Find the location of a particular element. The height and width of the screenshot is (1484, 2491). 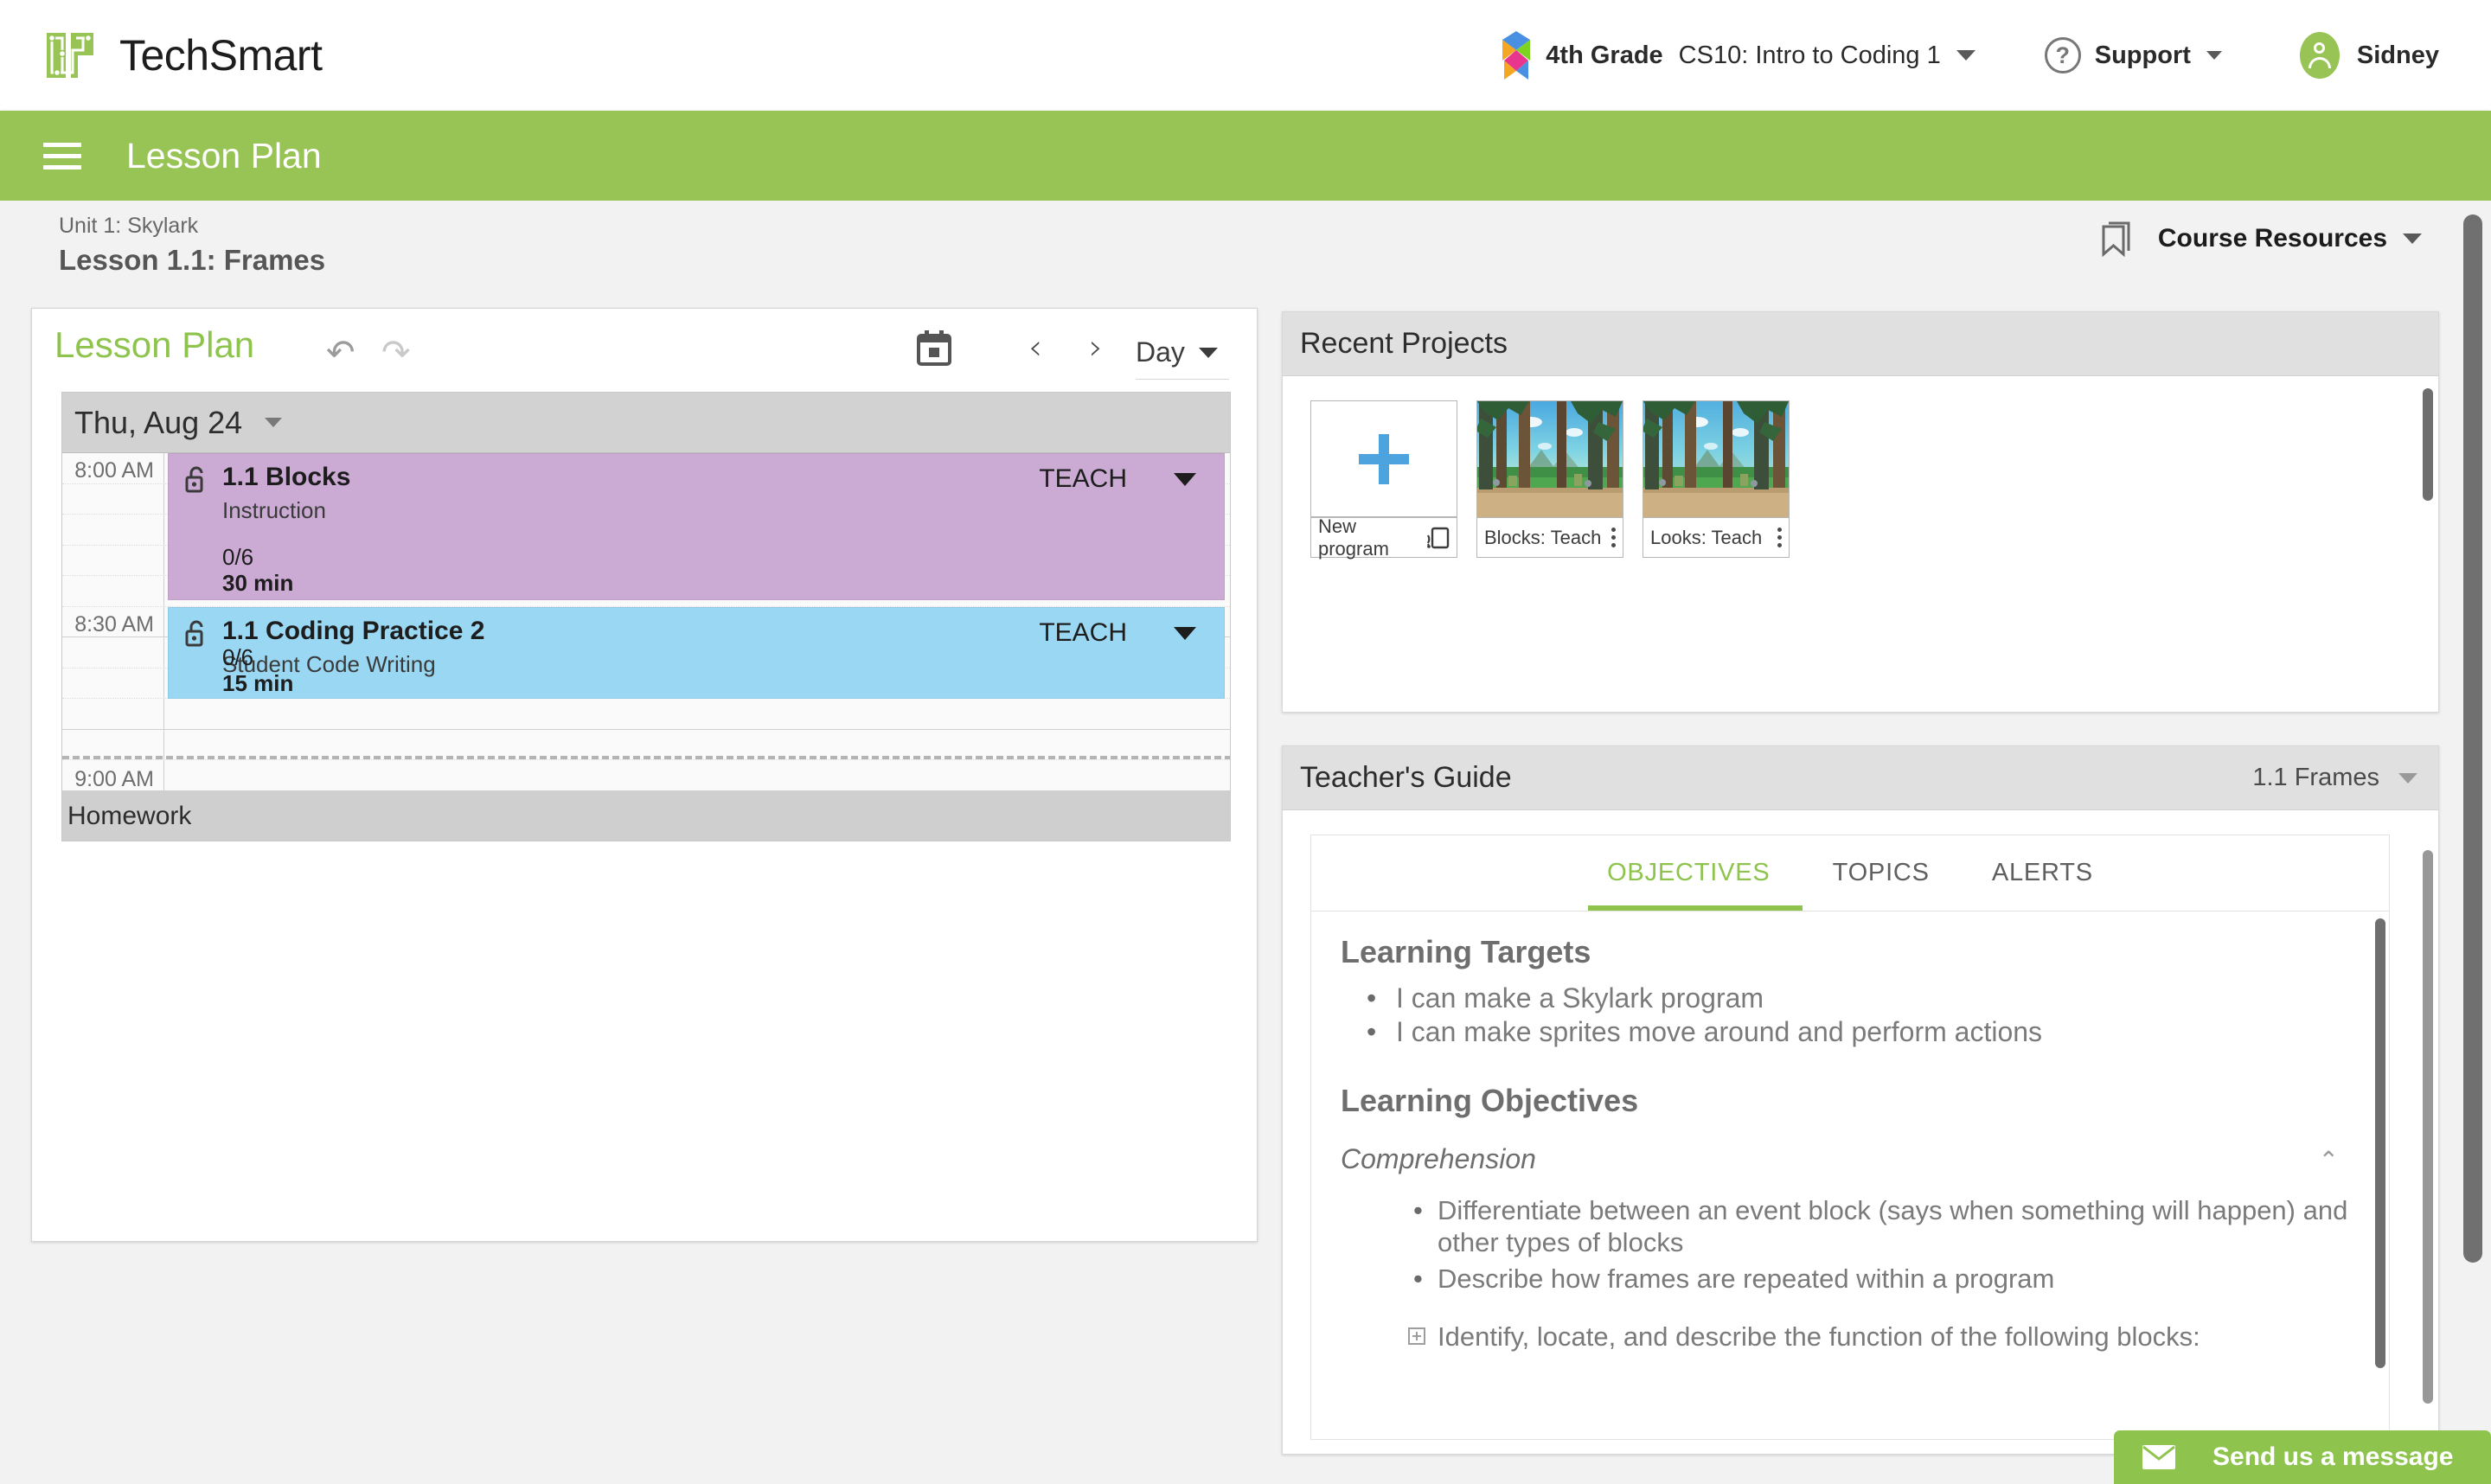

course-resources-button: Course Resources is located at coordinates (2261, 239).